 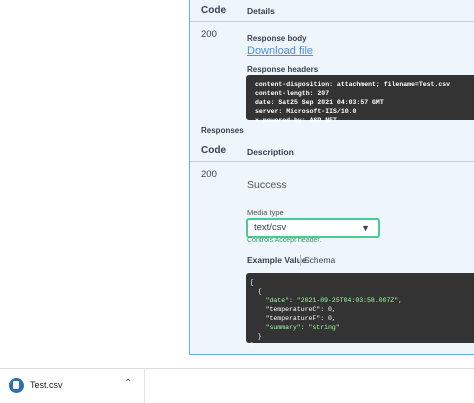 What do you see at coordinates (267, 185) in the screenshot?
I see `success-description: Success` at bounding box center [267, 185].